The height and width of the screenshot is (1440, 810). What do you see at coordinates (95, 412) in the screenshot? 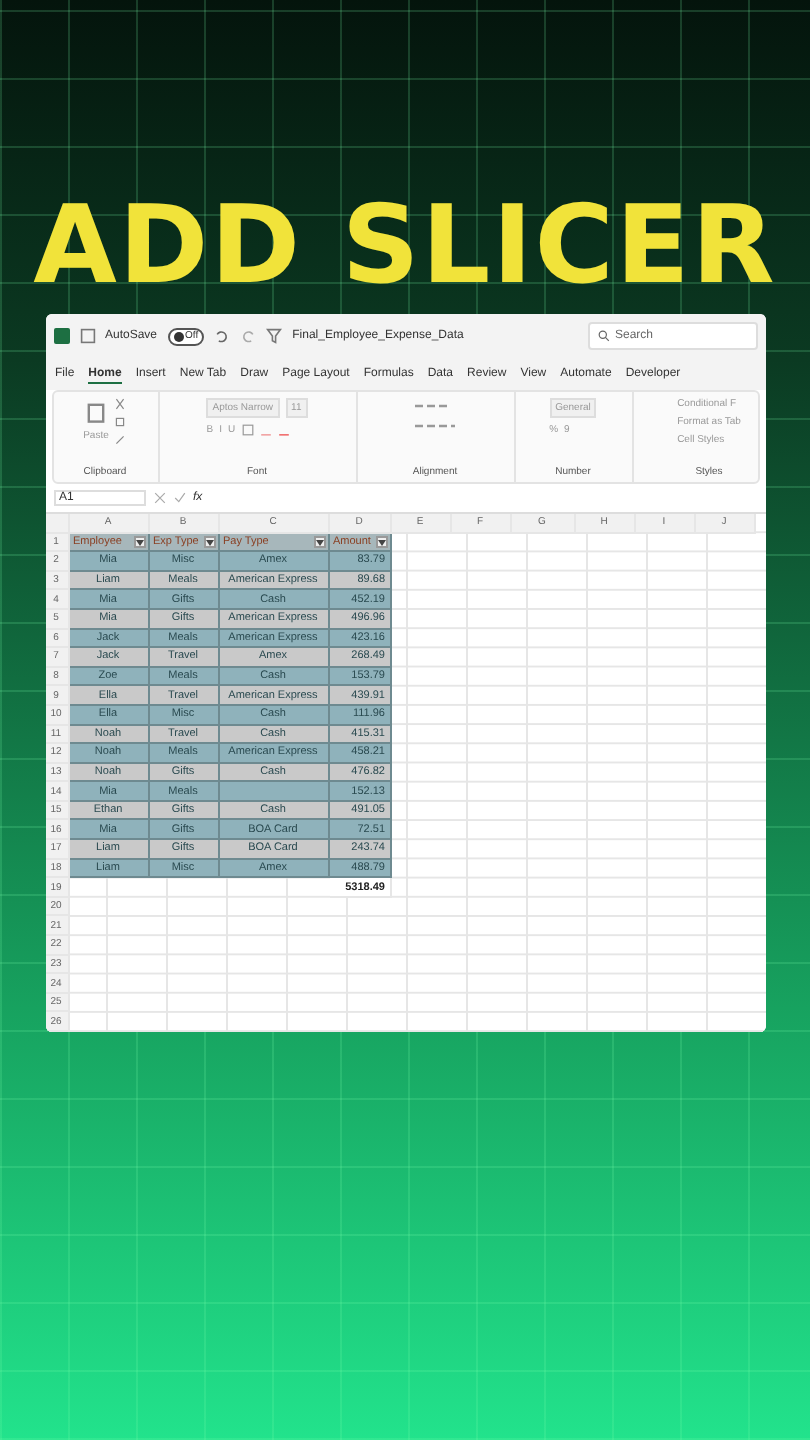
I see `clipboard-icon` at bounding box center [95, 412].